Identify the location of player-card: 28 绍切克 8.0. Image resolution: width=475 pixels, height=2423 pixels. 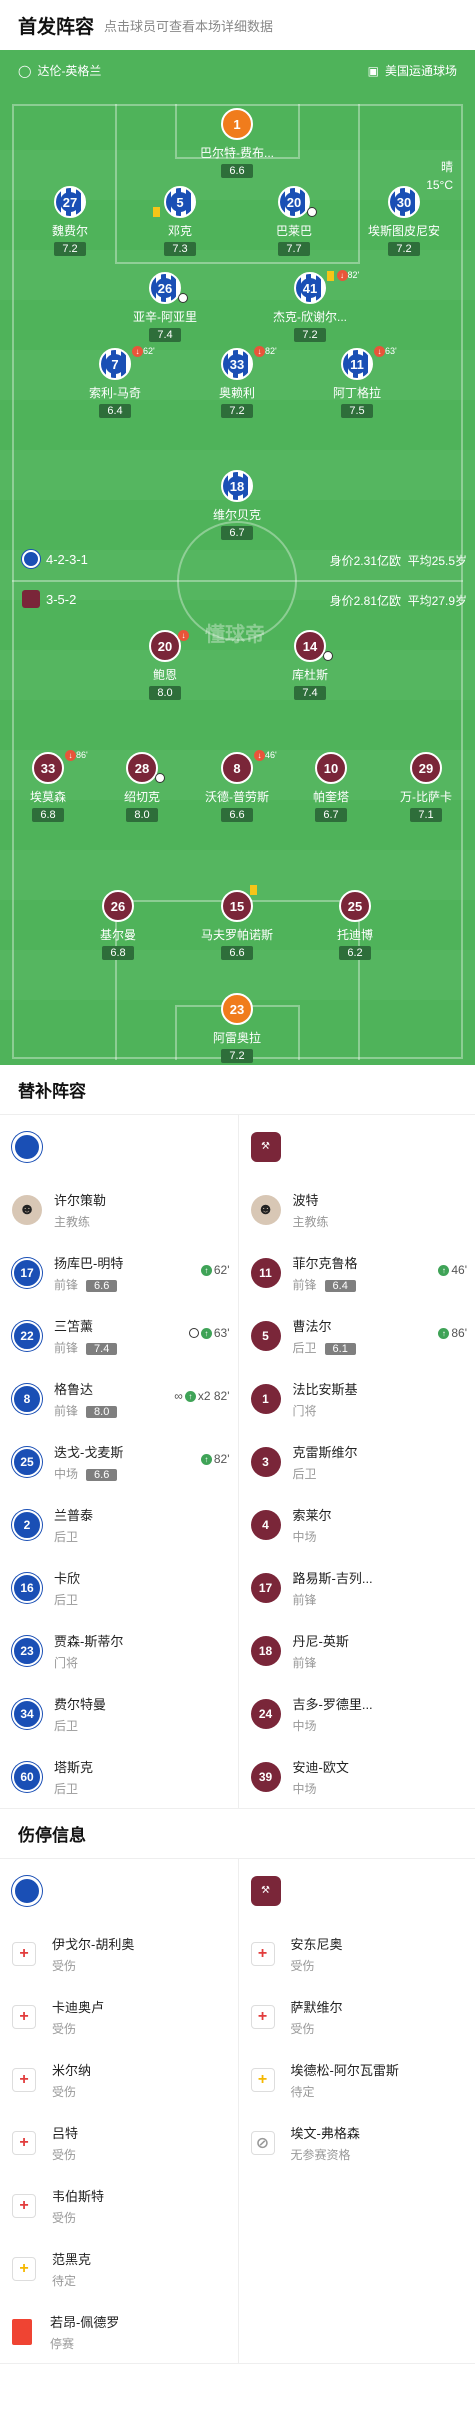
(142, 787).